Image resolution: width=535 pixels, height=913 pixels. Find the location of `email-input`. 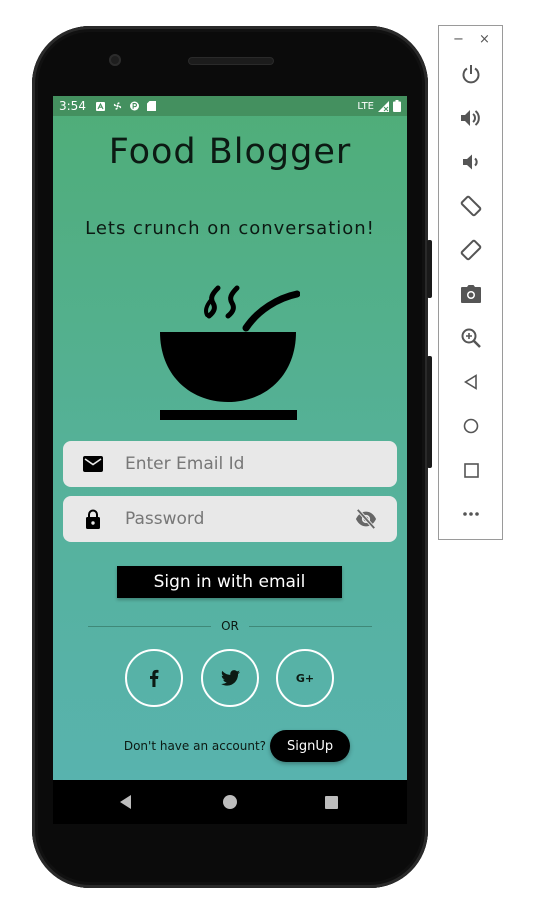

email-input is located at coordinates (235, 464).